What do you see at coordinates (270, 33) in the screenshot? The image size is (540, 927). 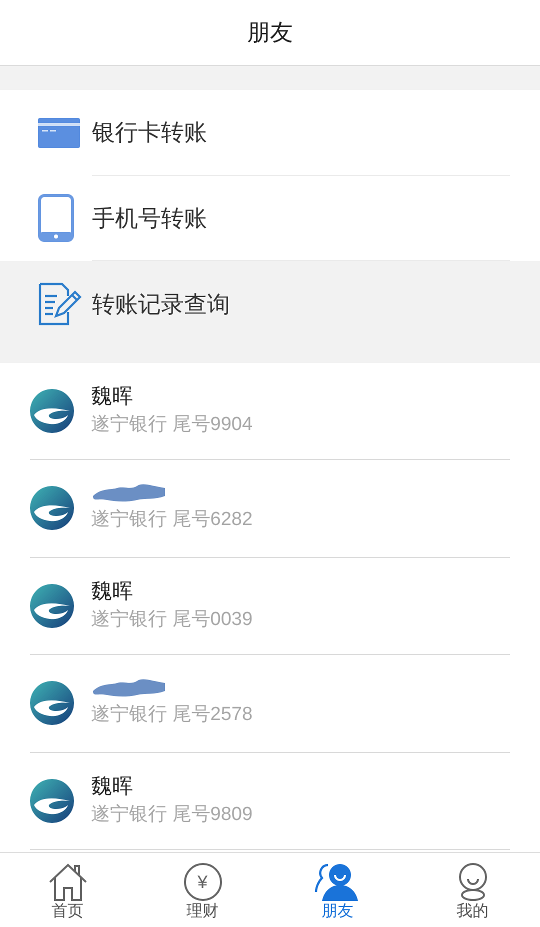 I see `page-title: 朋友` at bounding box center [270, 33].